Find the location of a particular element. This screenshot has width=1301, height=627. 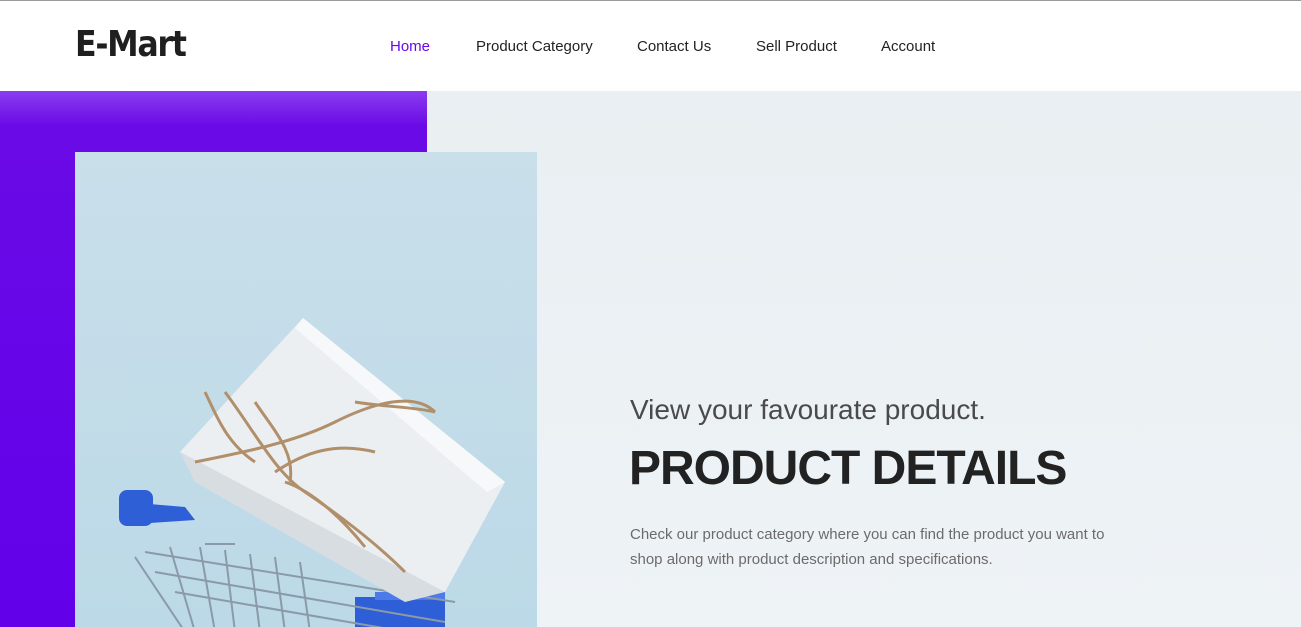

hero-title: PRODUCT DETAILS is located at coordinates (848, 468).